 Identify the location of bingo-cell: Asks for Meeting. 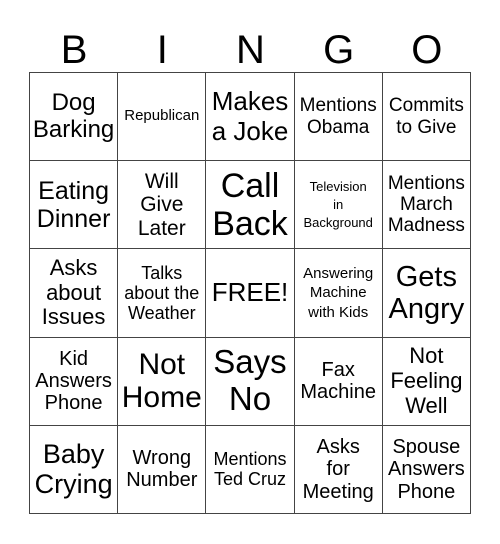
(338, 469).